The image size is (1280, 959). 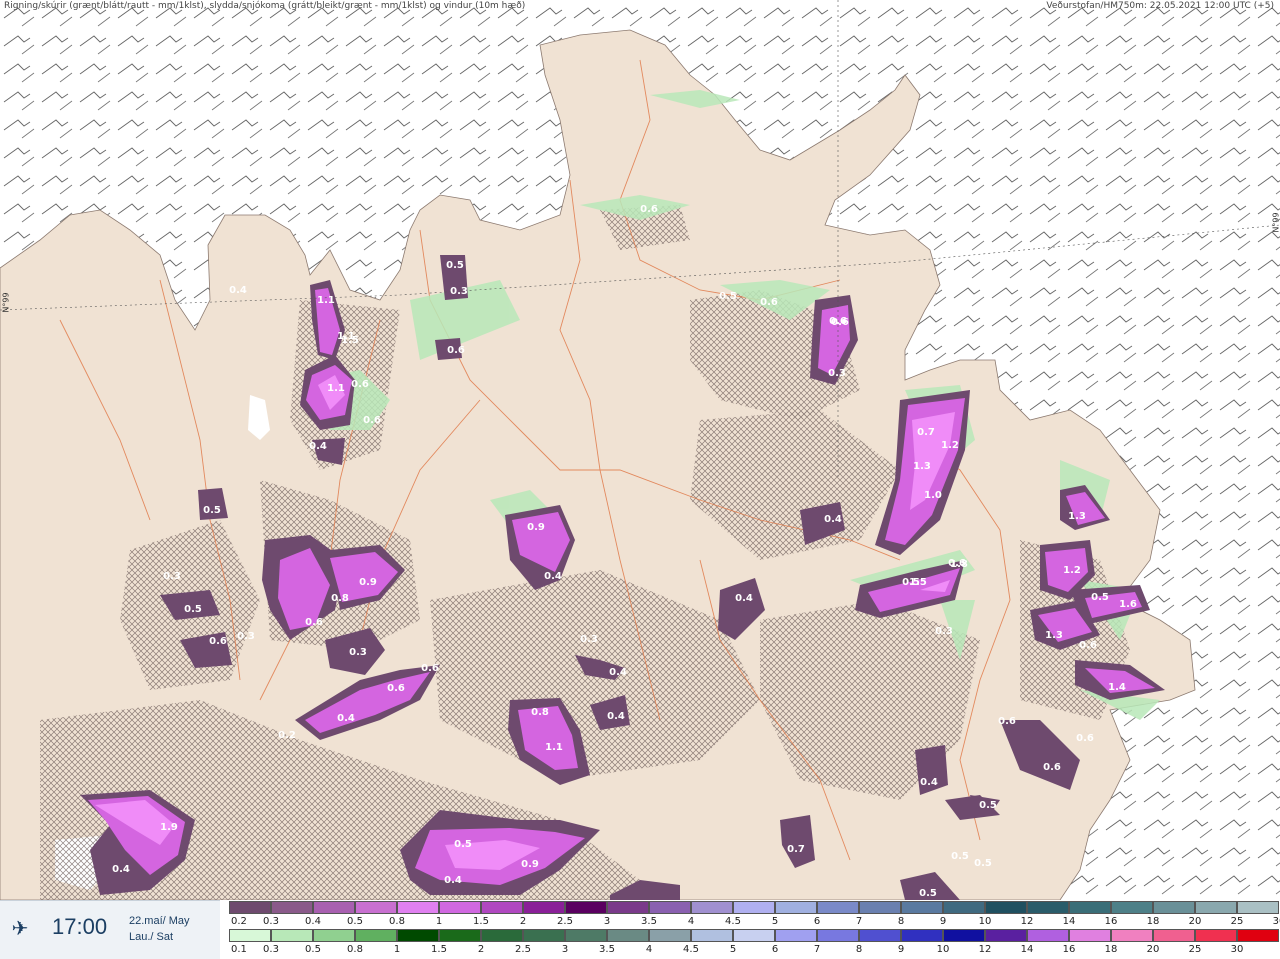 What do you see at coordinates (239, 949) in the screenshot?
I see `legend-label: 0.1` at bounding box center [239, 949].